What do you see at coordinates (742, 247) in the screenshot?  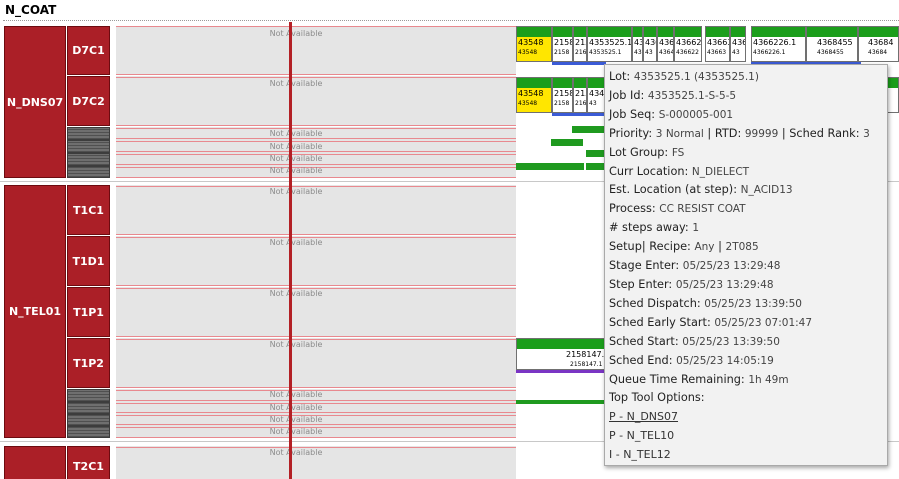 I see `tooltip-value: 2T085` at bounding box center [742, 247].